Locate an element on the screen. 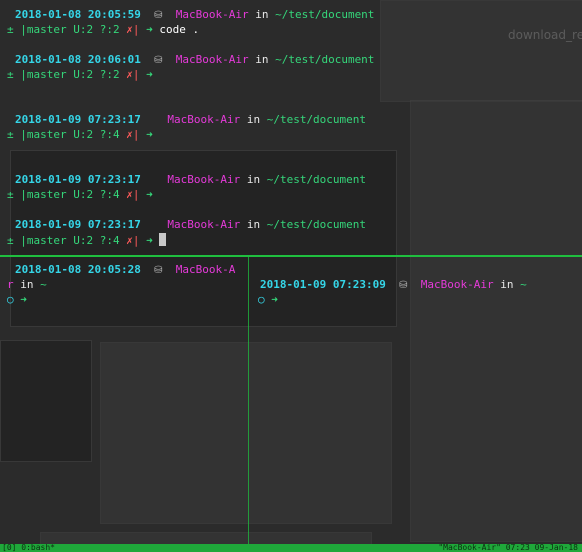 This screenshot has width=582, height=552. timestamp: 2018-01-08 20:05:59 is located at coordinates (78, 14).